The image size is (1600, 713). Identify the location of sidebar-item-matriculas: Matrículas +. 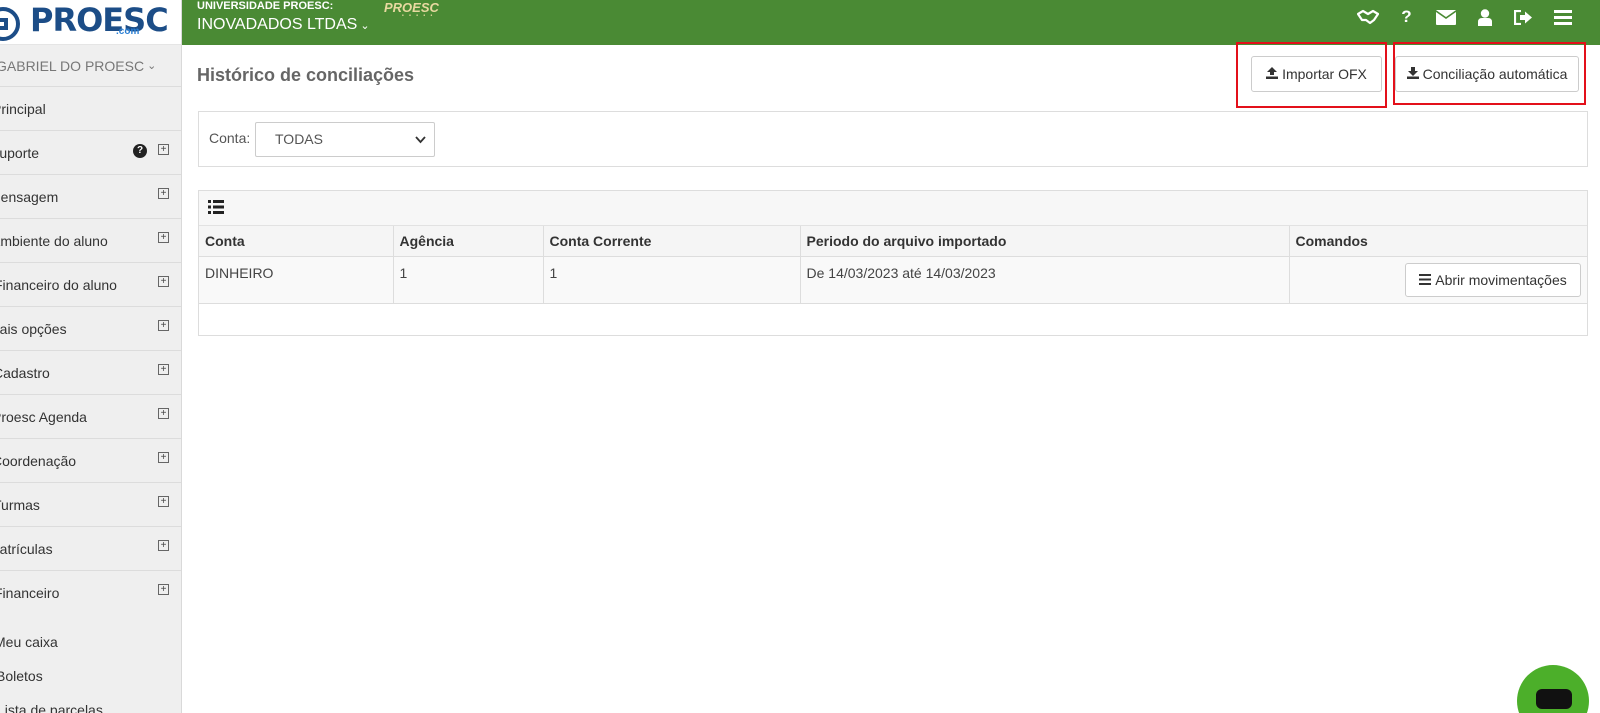
(90, 549).